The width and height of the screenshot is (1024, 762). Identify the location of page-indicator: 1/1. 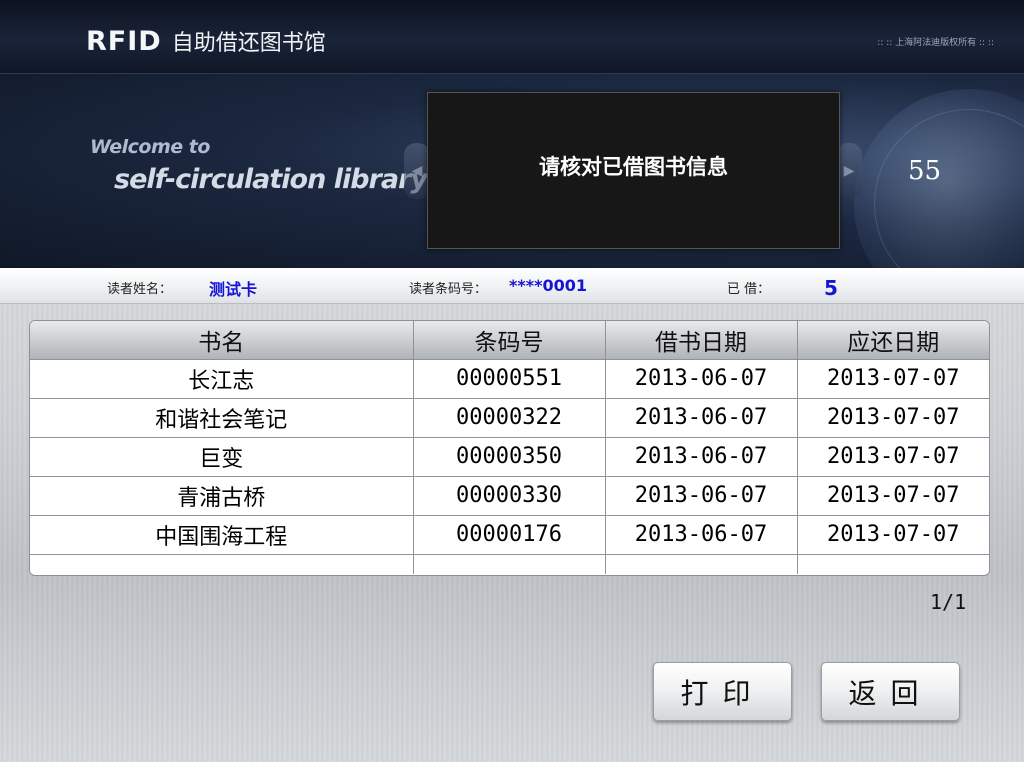
(948, 602).